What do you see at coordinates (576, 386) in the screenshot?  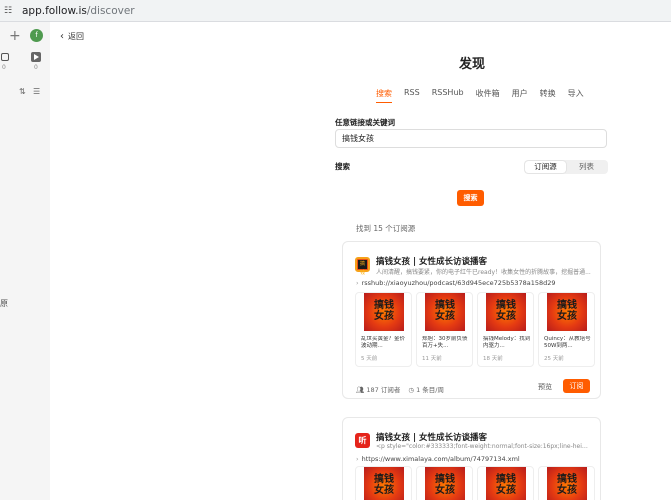 I see `subscribe-button: 订阅` at bounding box center [576, 386].